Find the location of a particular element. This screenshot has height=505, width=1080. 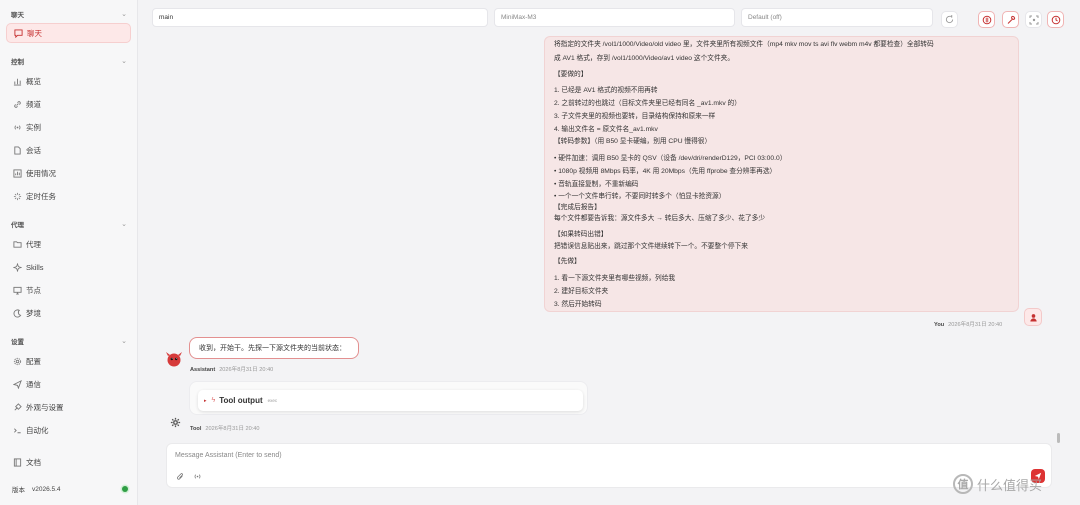

sidebar-item-docs: 文档 is located at coordinates (68, 462).